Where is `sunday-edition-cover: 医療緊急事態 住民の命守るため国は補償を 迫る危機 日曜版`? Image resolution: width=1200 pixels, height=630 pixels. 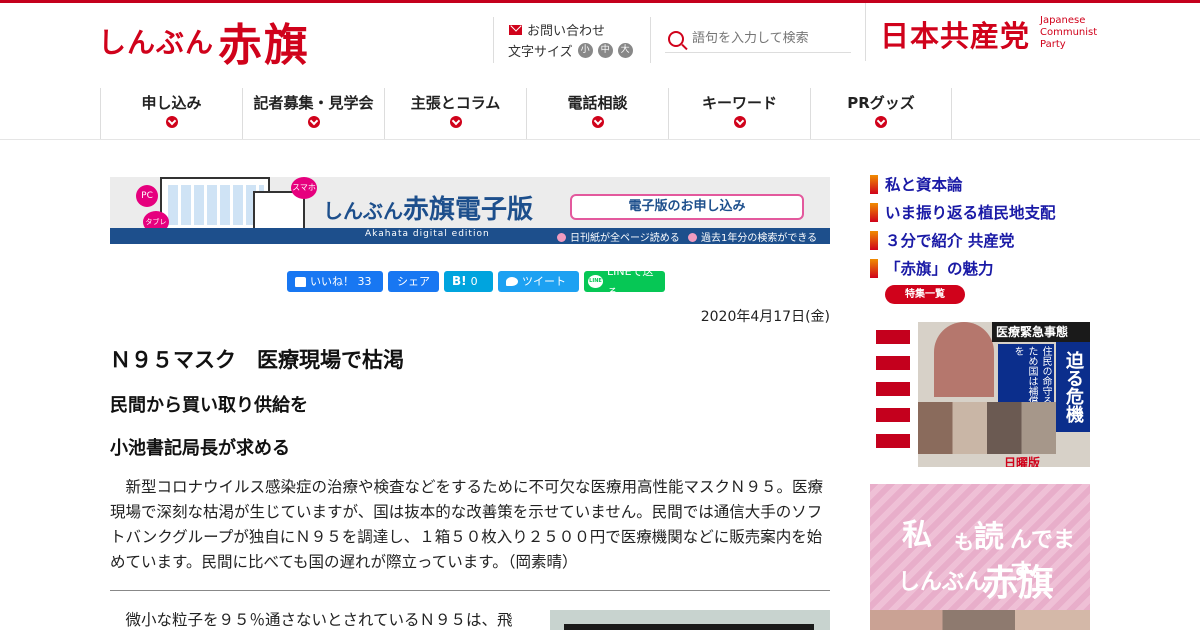
sunday-edition-cover: 医療緊急事態 住民の命守るため国は補償を 迫る危機 日曜版 is located at coordinates (980, 394).